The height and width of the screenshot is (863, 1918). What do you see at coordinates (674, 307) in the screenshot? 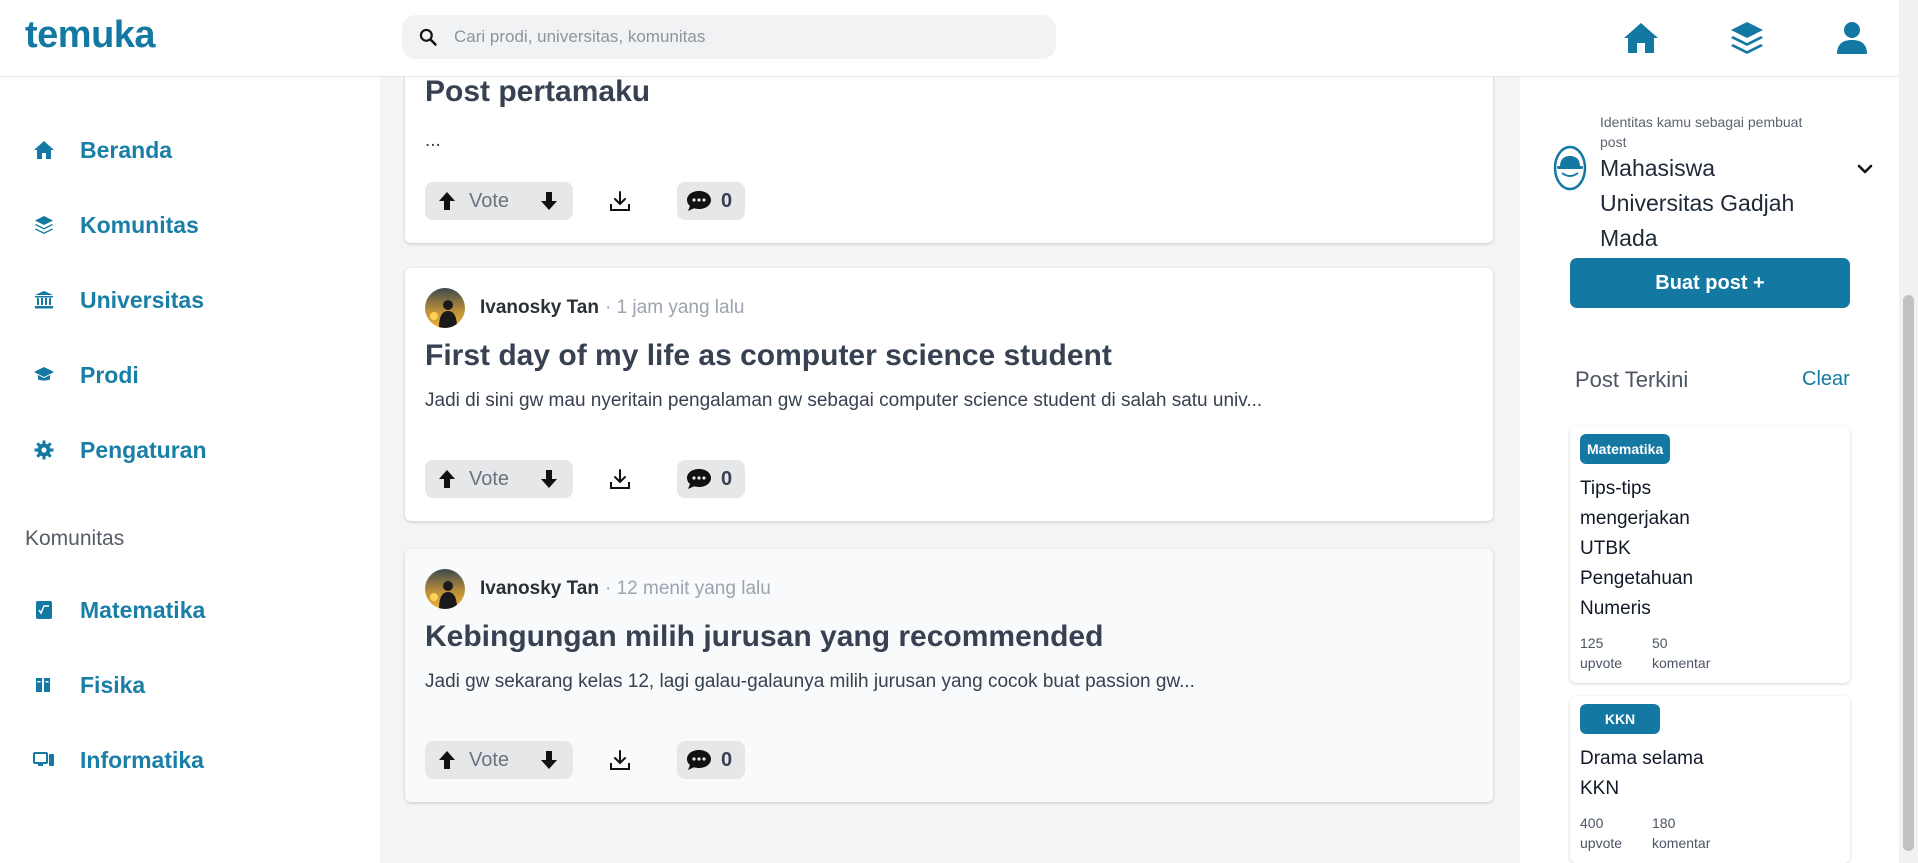
I see `post-time: · 1 jam yang lalu` at bounding box center [674, 307].